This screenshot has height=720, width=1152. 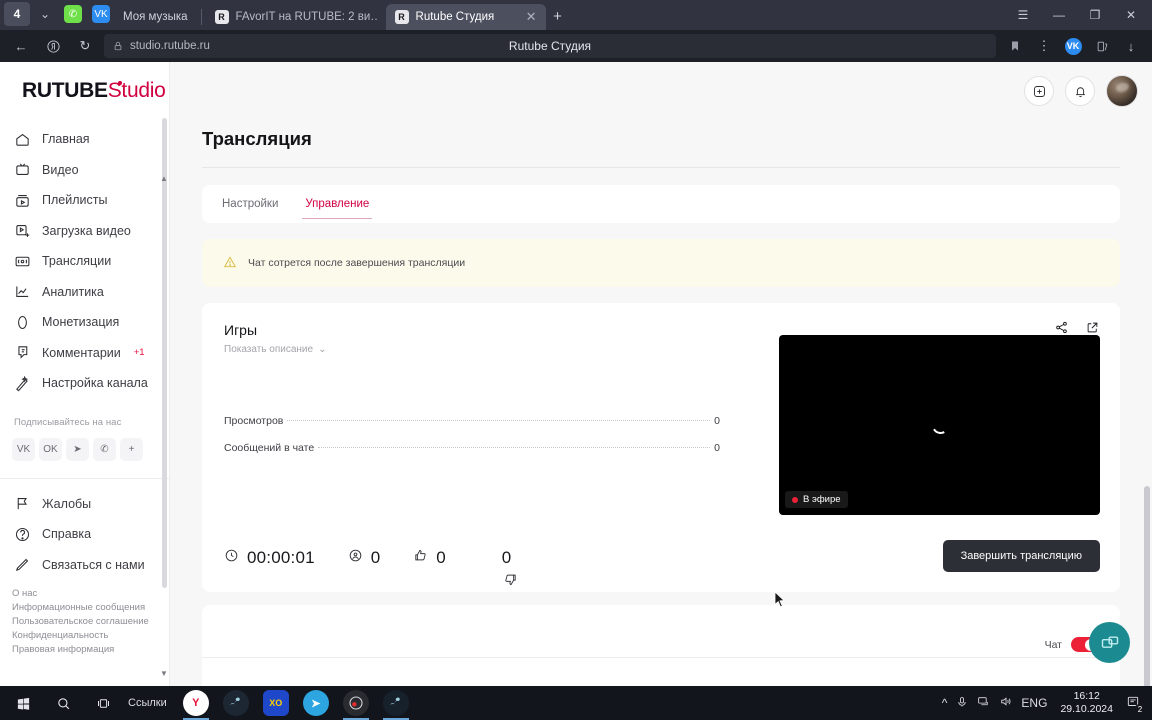 I want to click on links-label: Ссылки, so click(x=149, y=703).